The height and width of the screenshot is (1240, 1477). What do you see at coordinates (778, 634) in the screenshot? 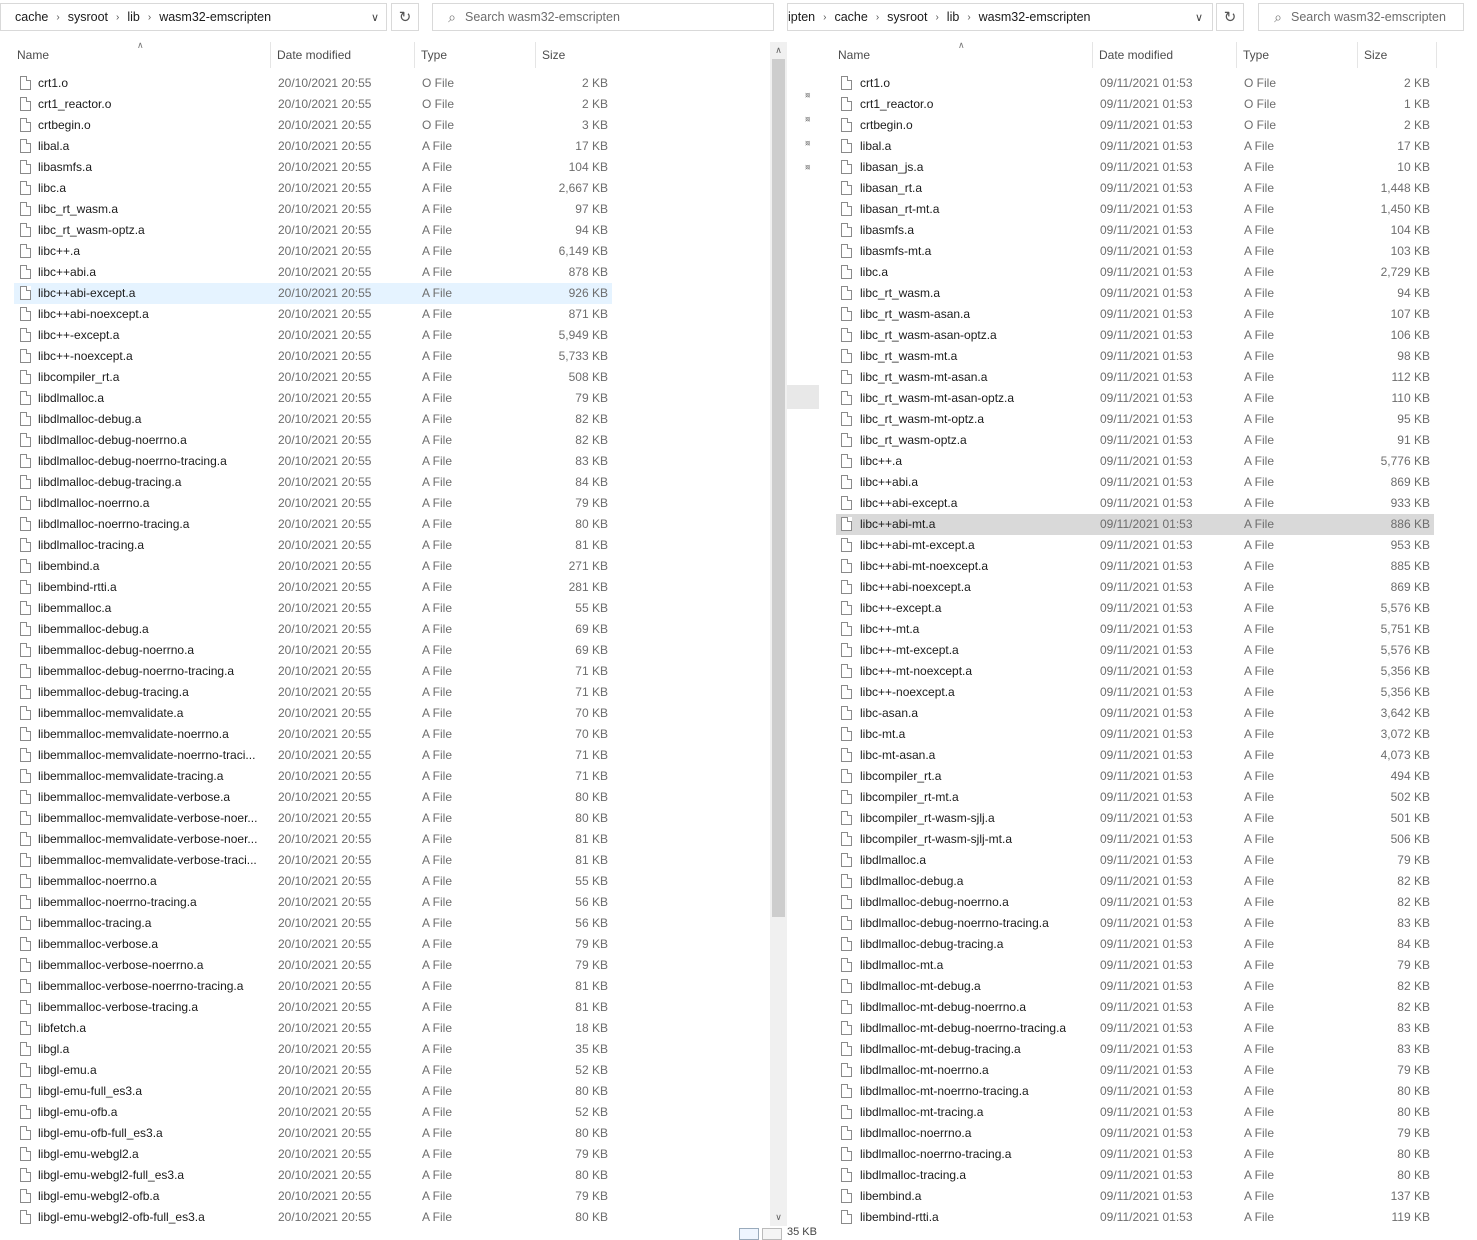
I see `vertical-scrollbar: ∧ ∨` at bounding box center [778, 634].